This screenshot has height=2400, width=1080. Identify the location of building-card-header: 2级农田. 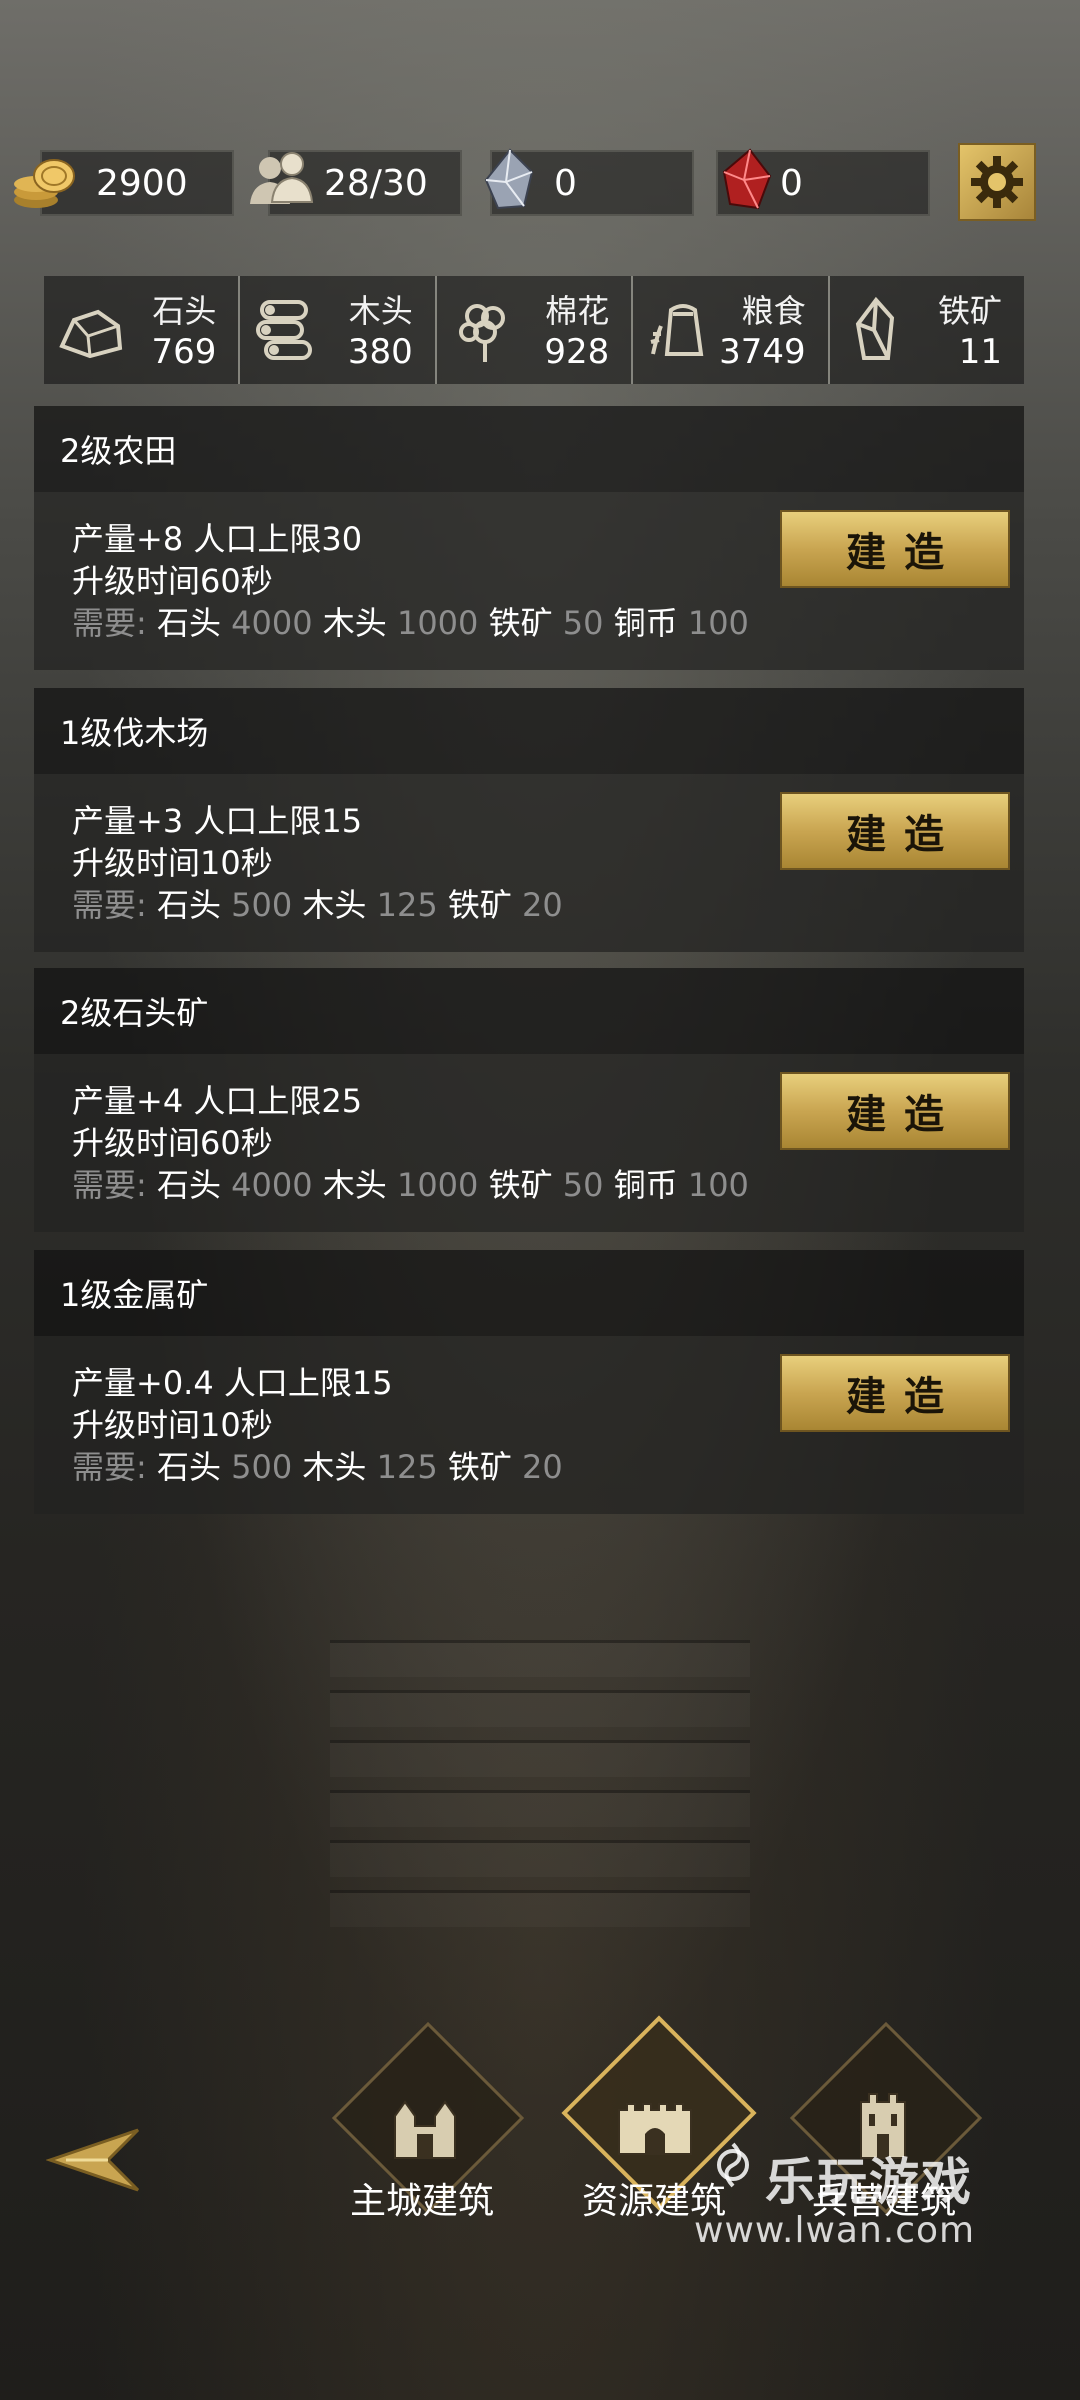
(529, 449).